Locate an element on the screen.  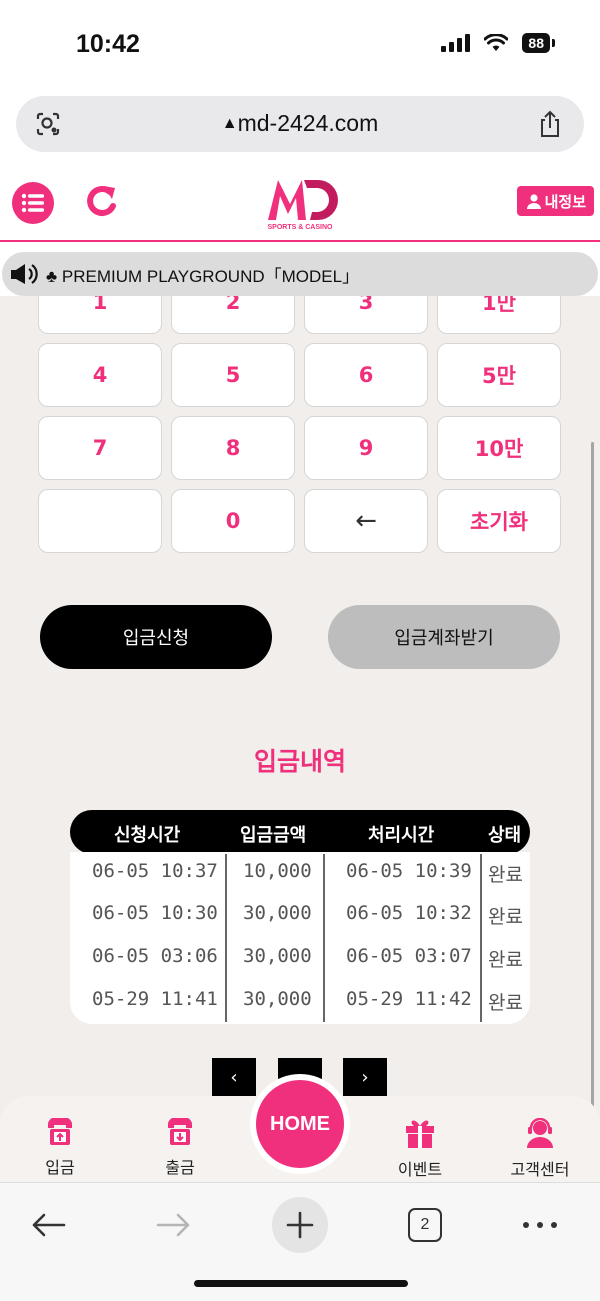
nav-deposit: 입금 is located at coordinates (60, 1147).